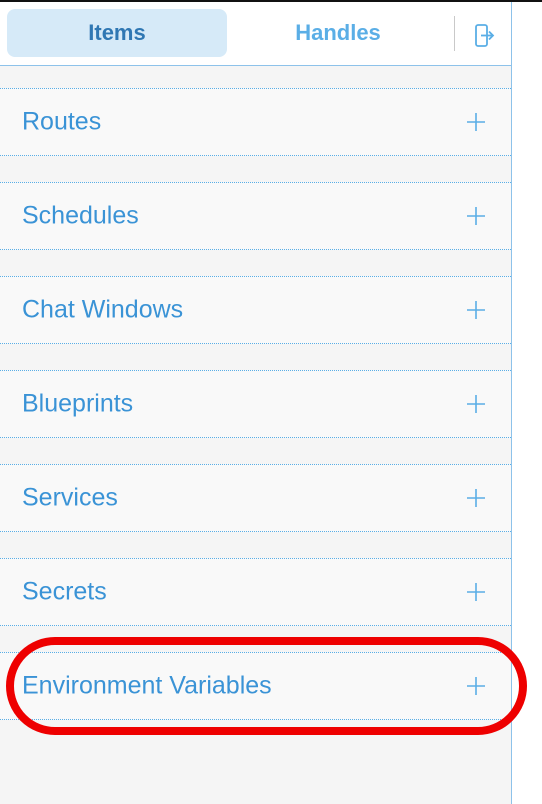  What do you see at coordinates (103, 309) in the screenshot?
I see `list-item-label: Chat Windows` at bounding box center [103, 309].